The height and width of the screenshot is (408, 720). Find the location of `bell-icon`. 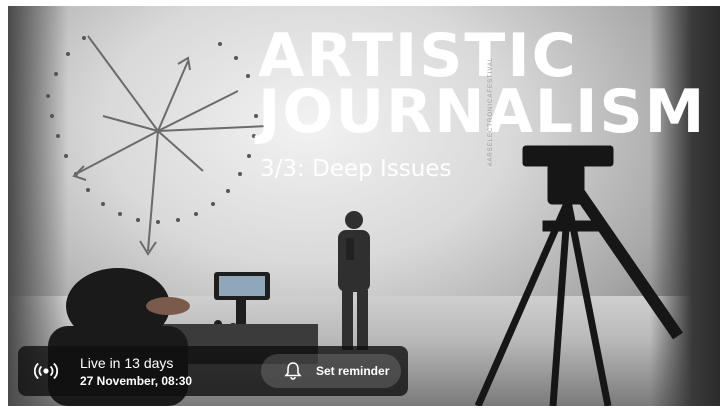

bell-icon is located at coordinates (293, 371).